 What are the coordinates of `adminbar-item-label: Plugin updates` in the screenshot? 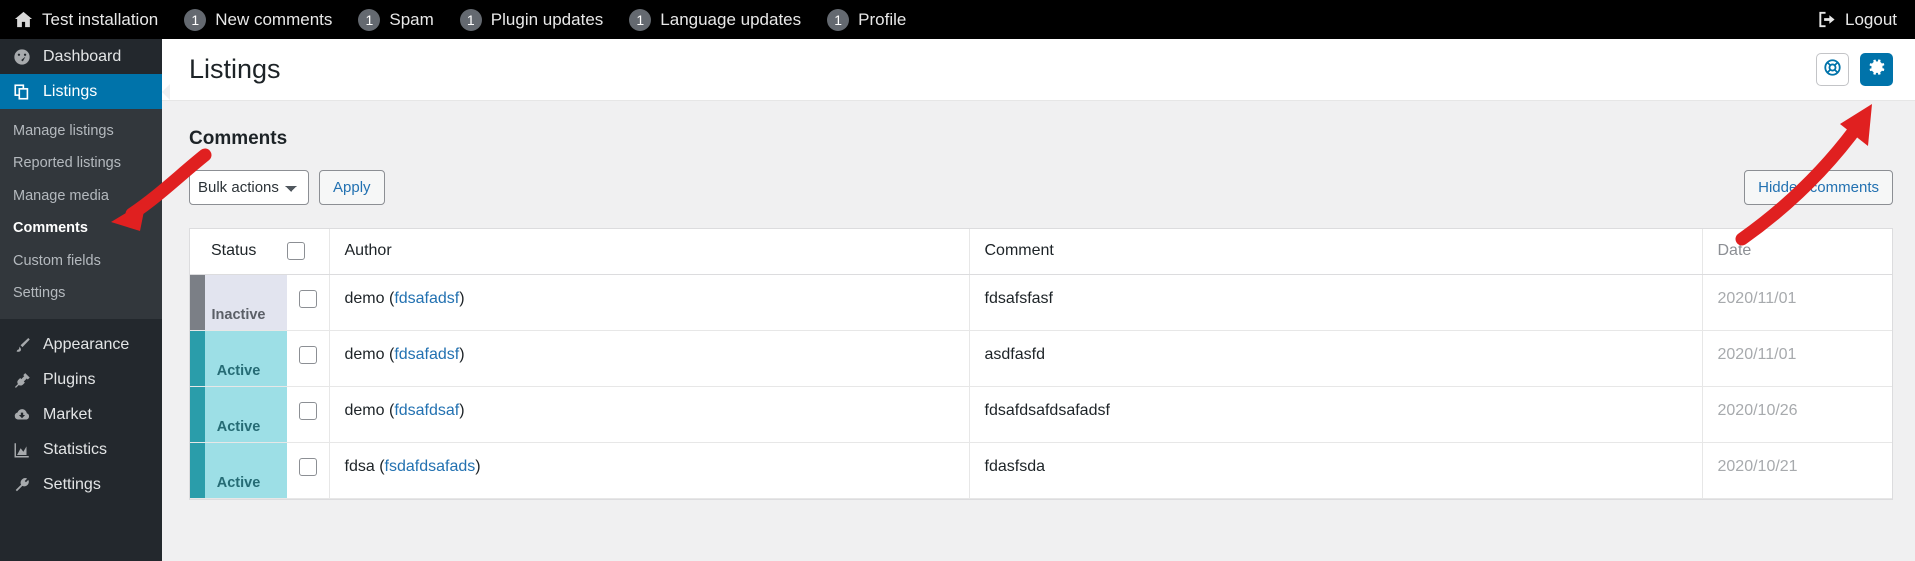 It's located at (547, 19).